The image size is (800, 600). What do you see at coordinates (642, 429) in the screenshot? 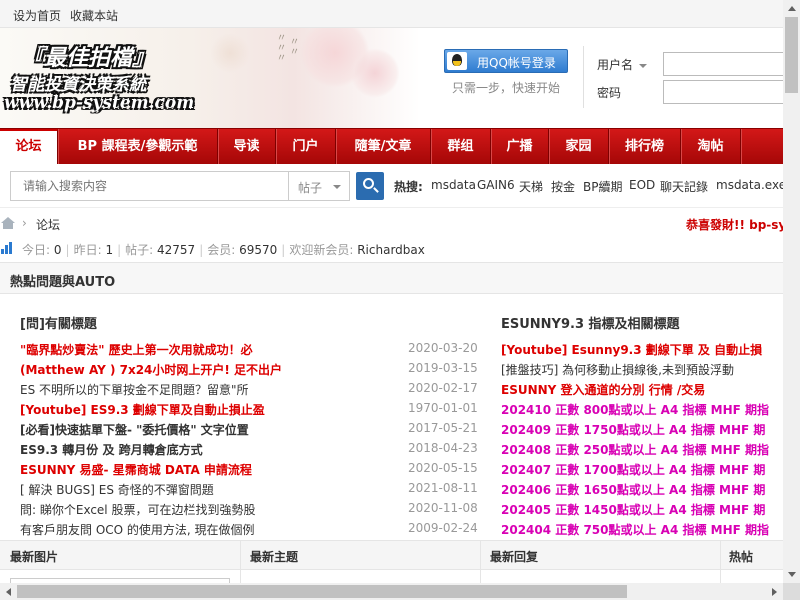
I see `thread-link: 202409 正數 1750點或以上 A4 指標 MHF 期` at bounding box center [642, 429].